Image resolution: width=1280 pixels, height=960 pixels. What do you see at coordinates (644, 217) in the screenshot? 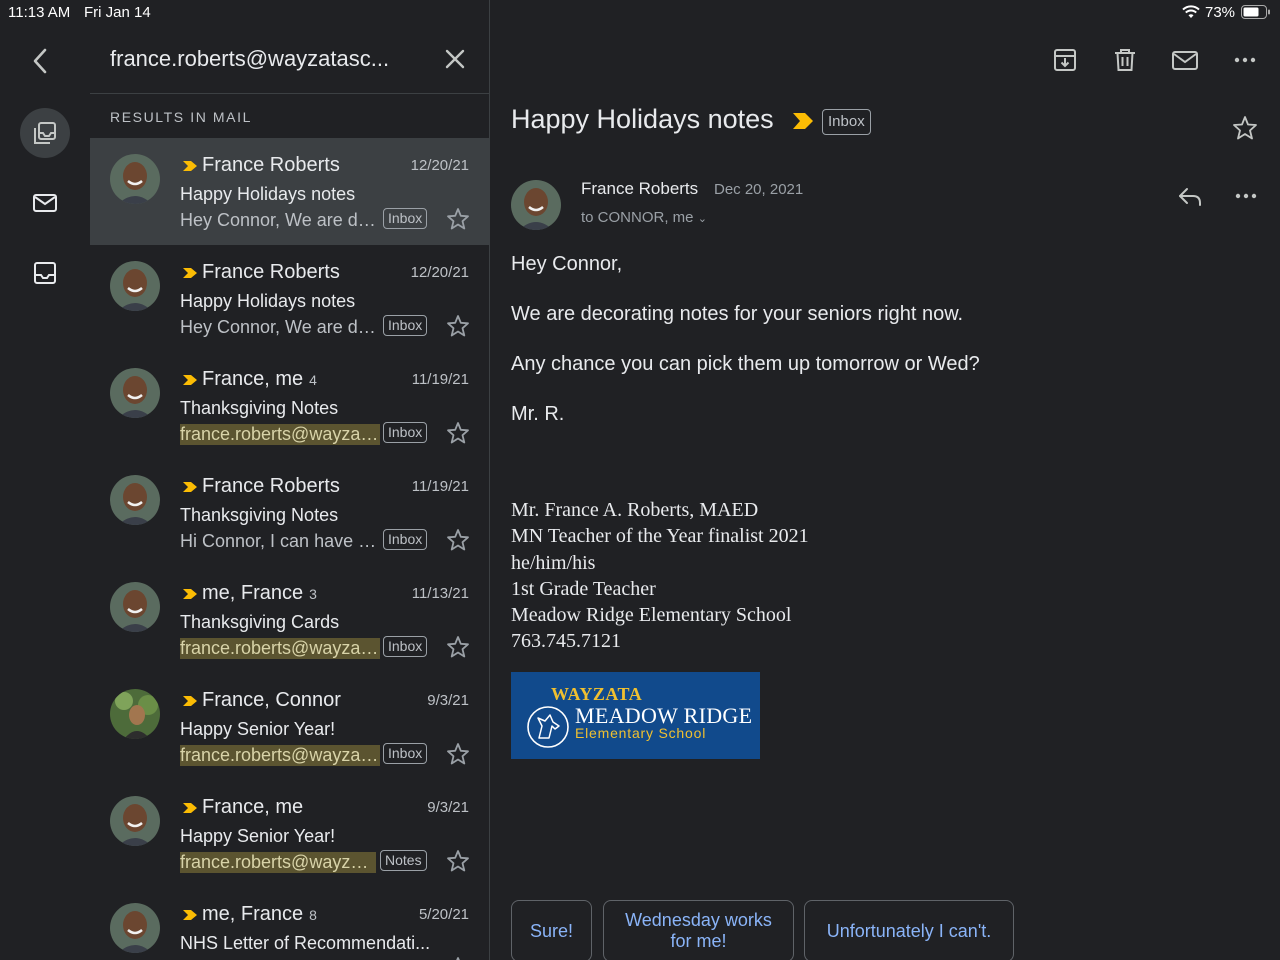
I see `message-recipients: to CONNOR, me ⌄` at bounding box center [644, 217].